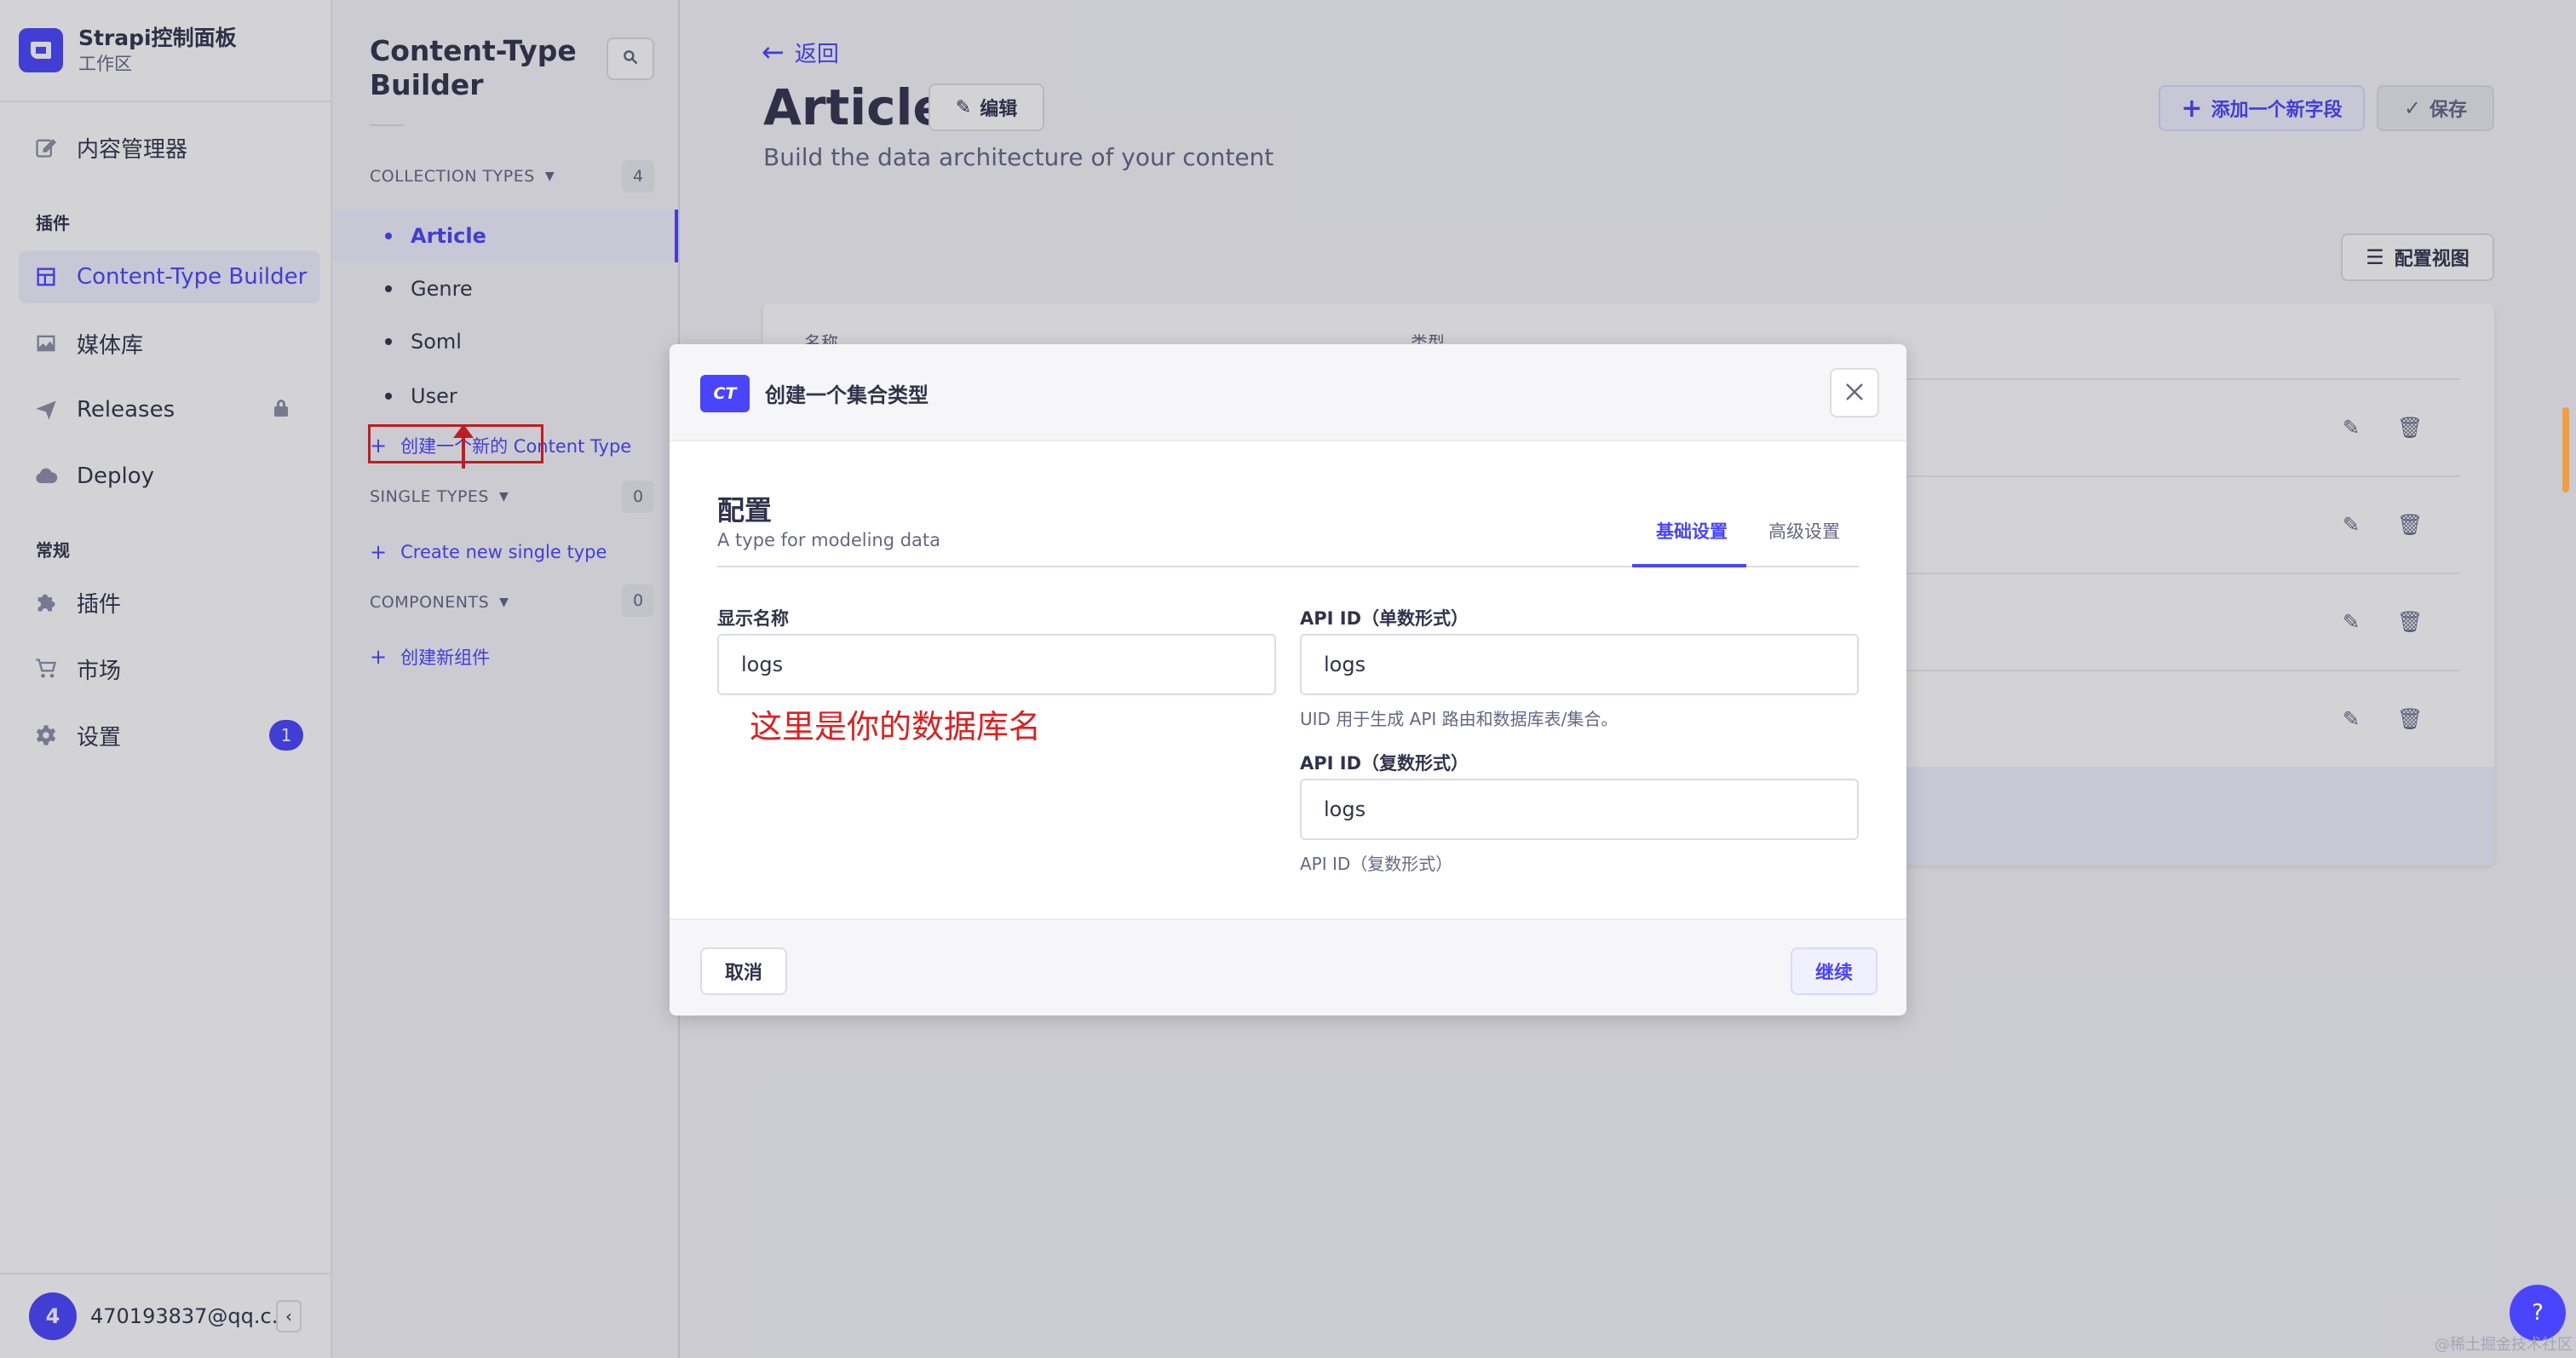  Describe the element at coordinates (1834, 971) in the screenshot. I see `continue-button: 继续` at that location.